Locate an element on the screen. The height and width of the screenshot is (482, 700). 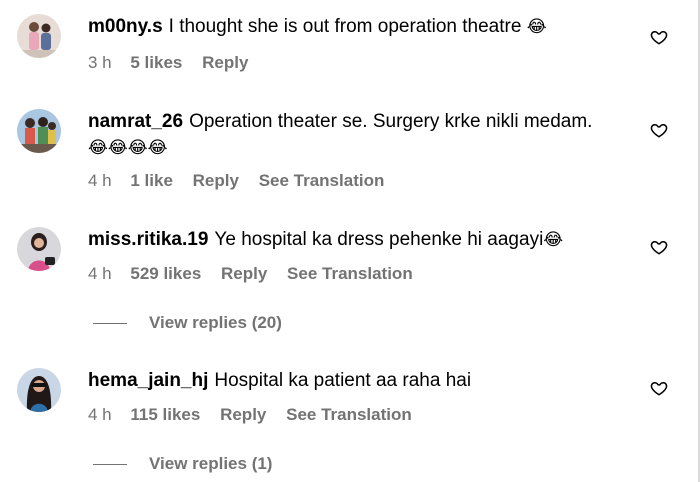
comment-meta: 3 h 5 likes Reply is located at coordinates (175, 63).